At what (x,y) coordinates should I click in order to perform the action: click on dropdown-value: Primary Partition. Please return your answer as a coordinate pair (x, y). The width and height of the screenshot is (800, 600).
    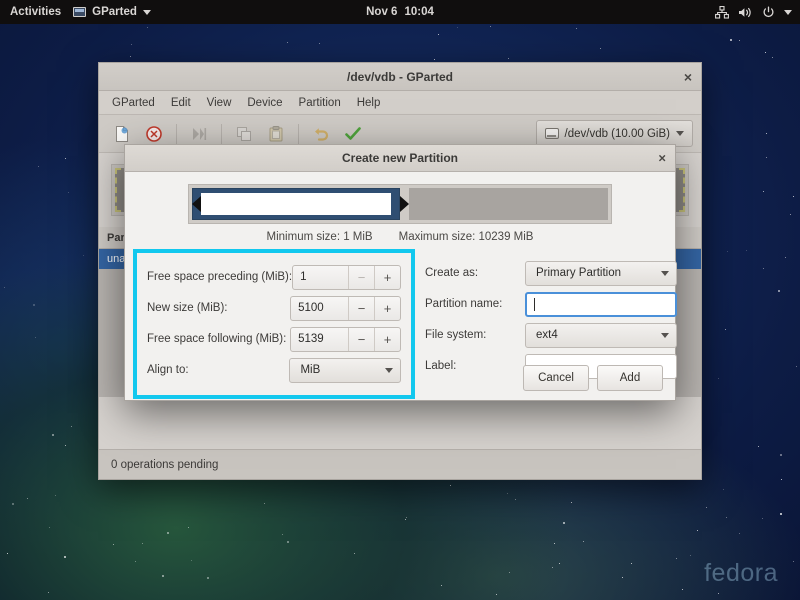
    Looking at the image, I should click on (578, 273).